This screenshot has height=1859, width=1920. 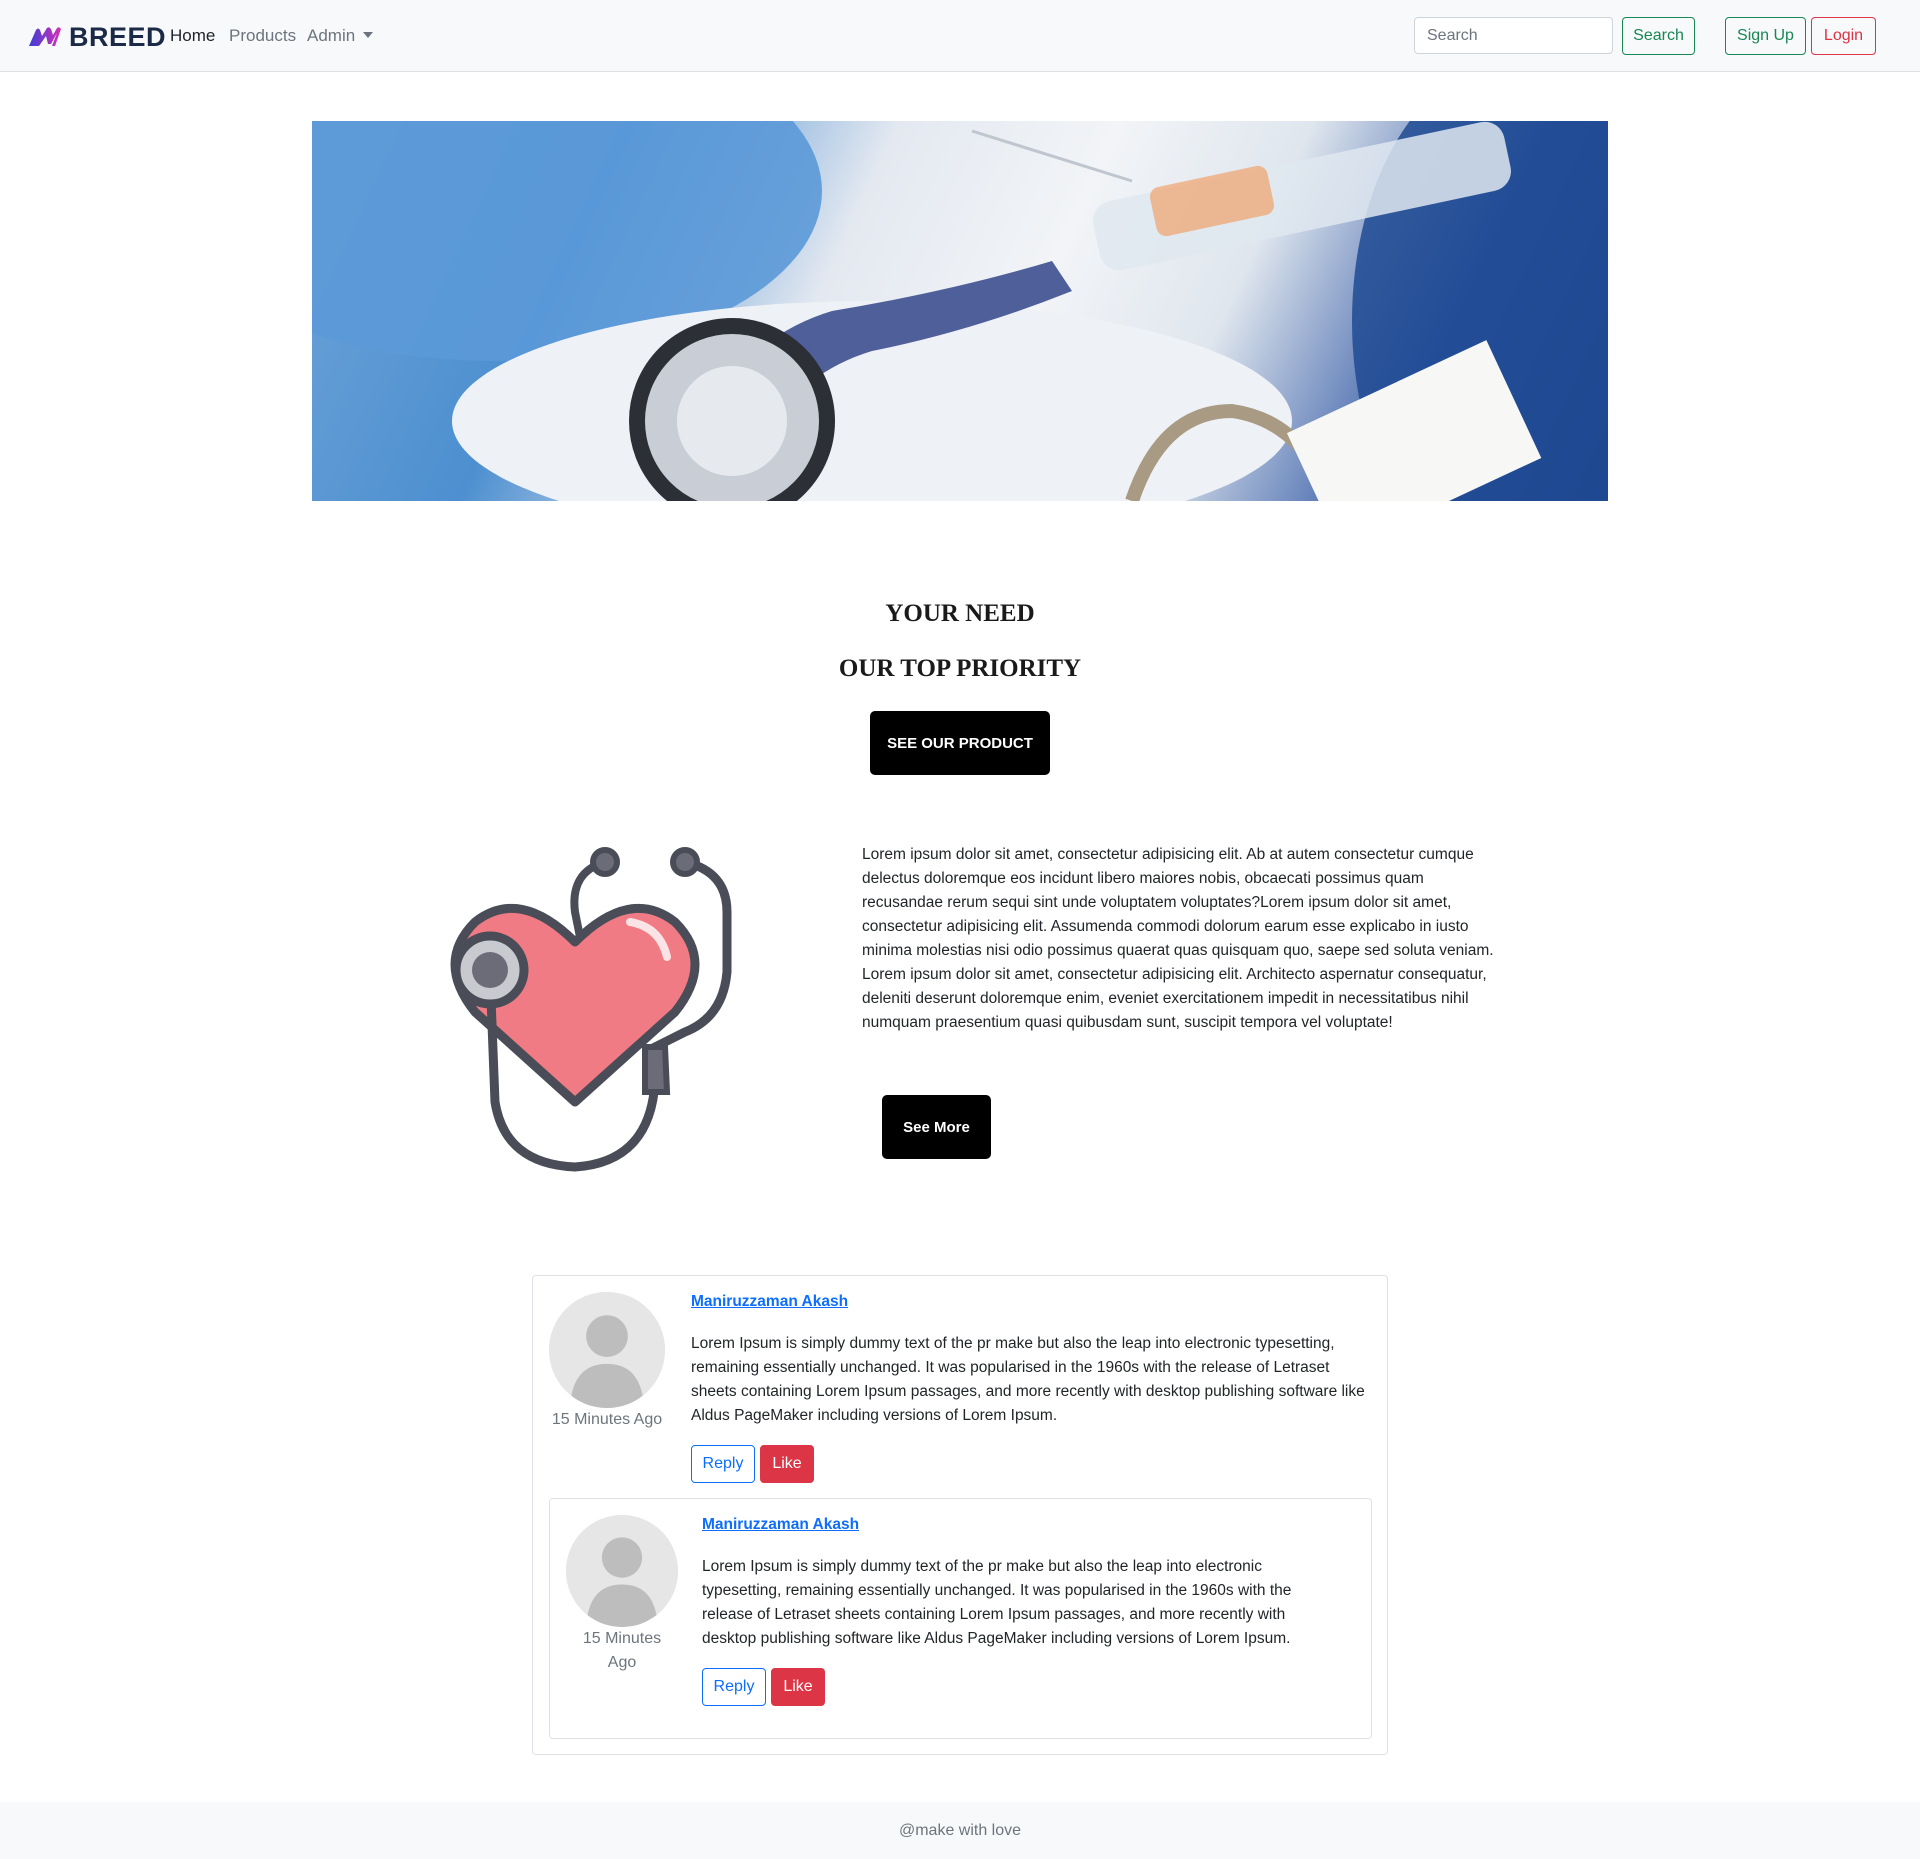 I want to click on footer: @make with love, so click(x=960, y=1830).